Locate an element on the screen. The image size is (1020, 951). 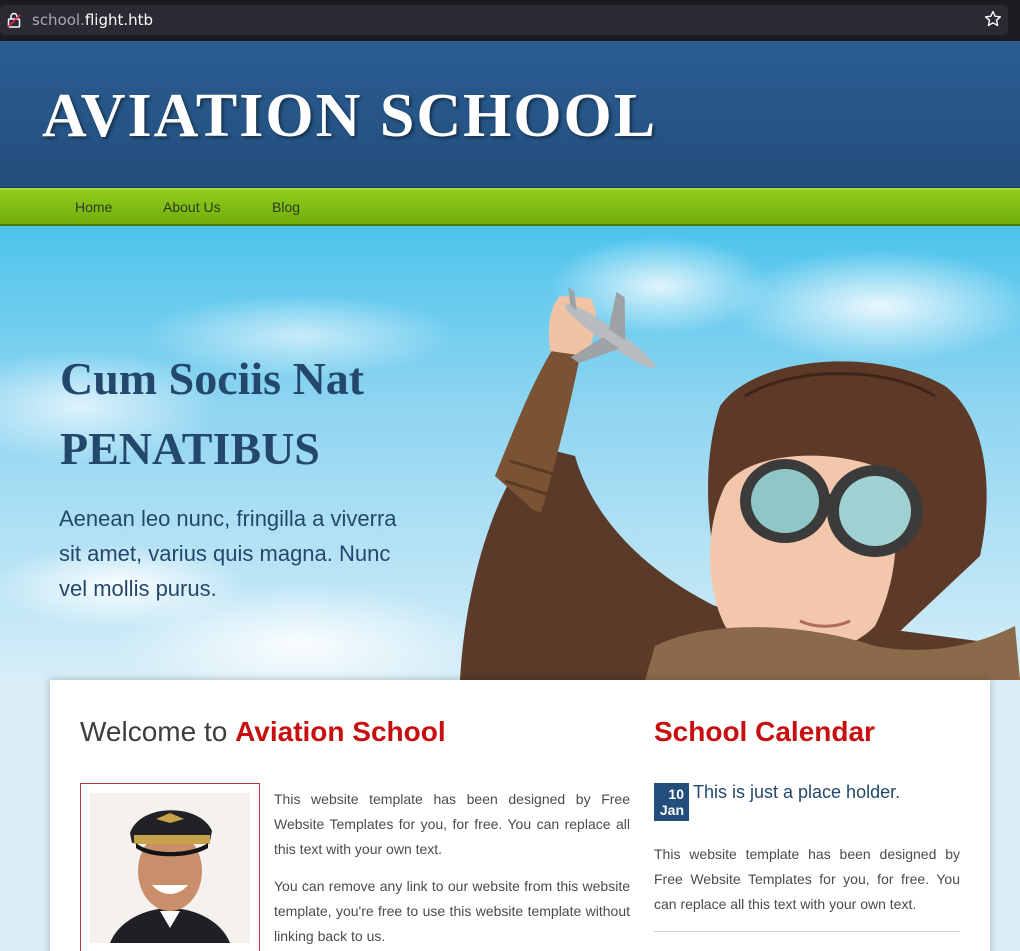
event-month: Jan is located at coordinates (671, 810).